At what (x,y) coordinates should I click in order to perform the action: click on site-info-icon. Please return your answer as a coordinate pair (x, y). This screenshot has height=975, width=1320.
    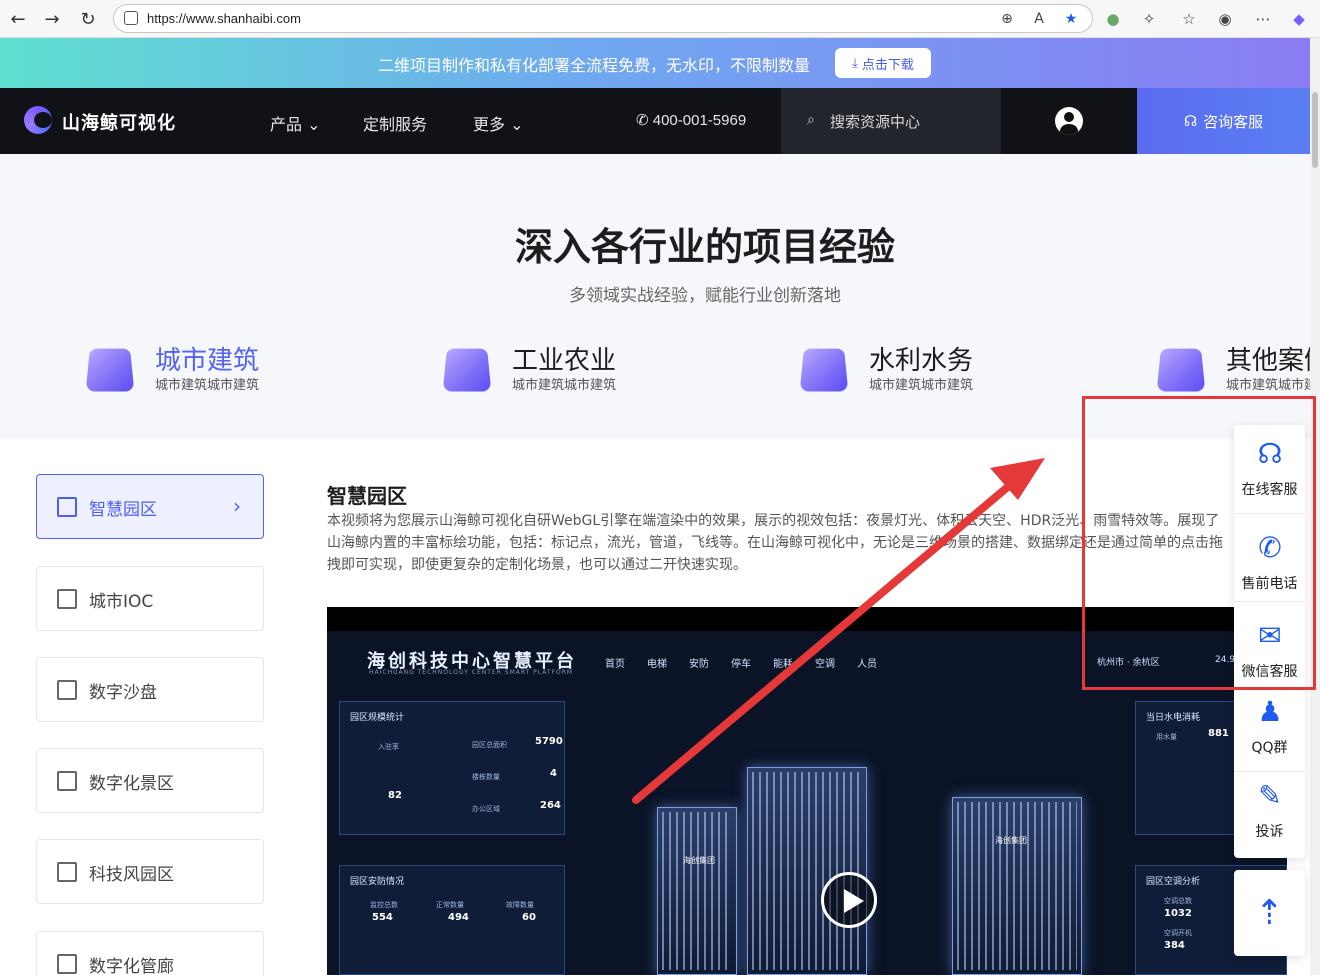
    Looking at the image, I should click on (131, 18).